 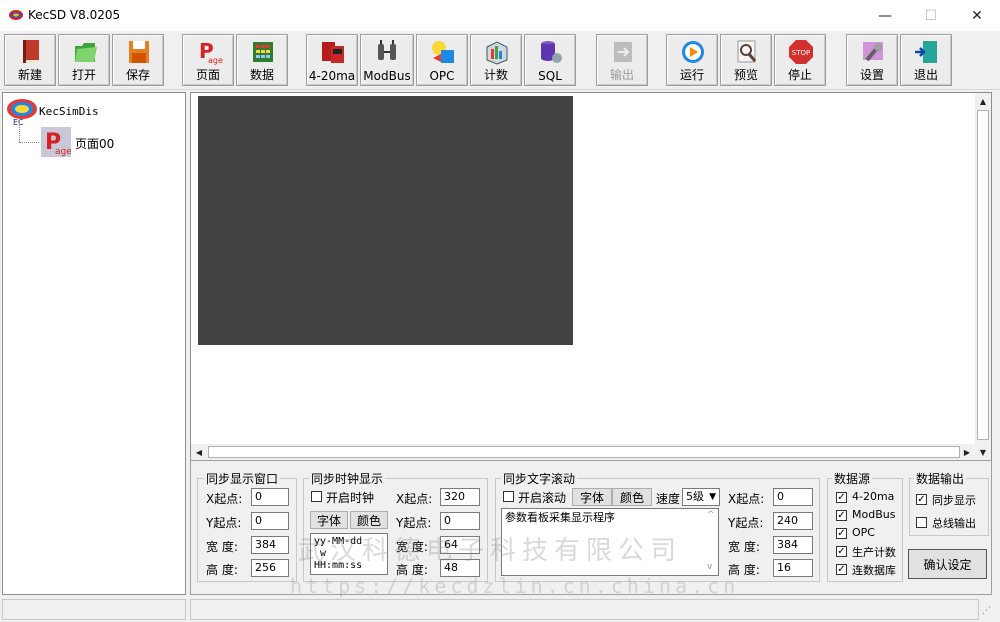 I want to click on sync-x-input: 0, so click(x=270, y=497).